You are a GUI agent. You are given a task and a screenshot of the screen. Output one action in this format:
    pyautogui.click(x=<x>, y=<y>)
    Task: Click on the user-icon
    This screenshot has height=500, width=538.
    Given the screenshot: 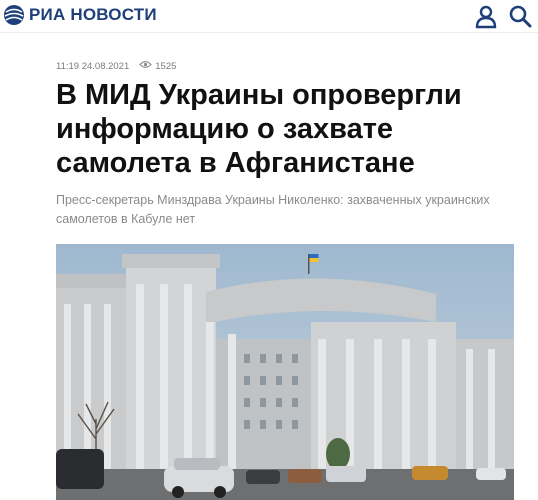 What is the action you would take?
    pyautogui.click(x=486, y=17)
    